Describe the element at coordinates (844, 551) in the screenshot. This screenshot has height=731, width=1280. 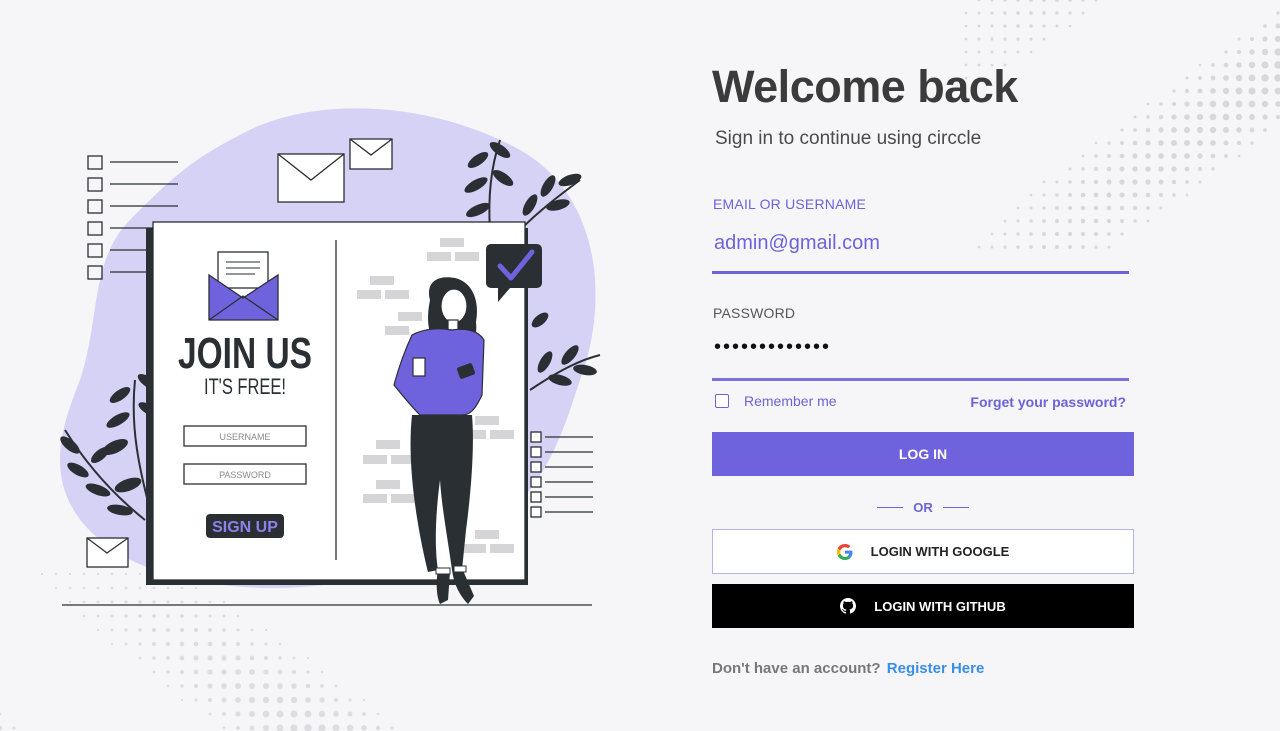
I see `google-icon` at that location.